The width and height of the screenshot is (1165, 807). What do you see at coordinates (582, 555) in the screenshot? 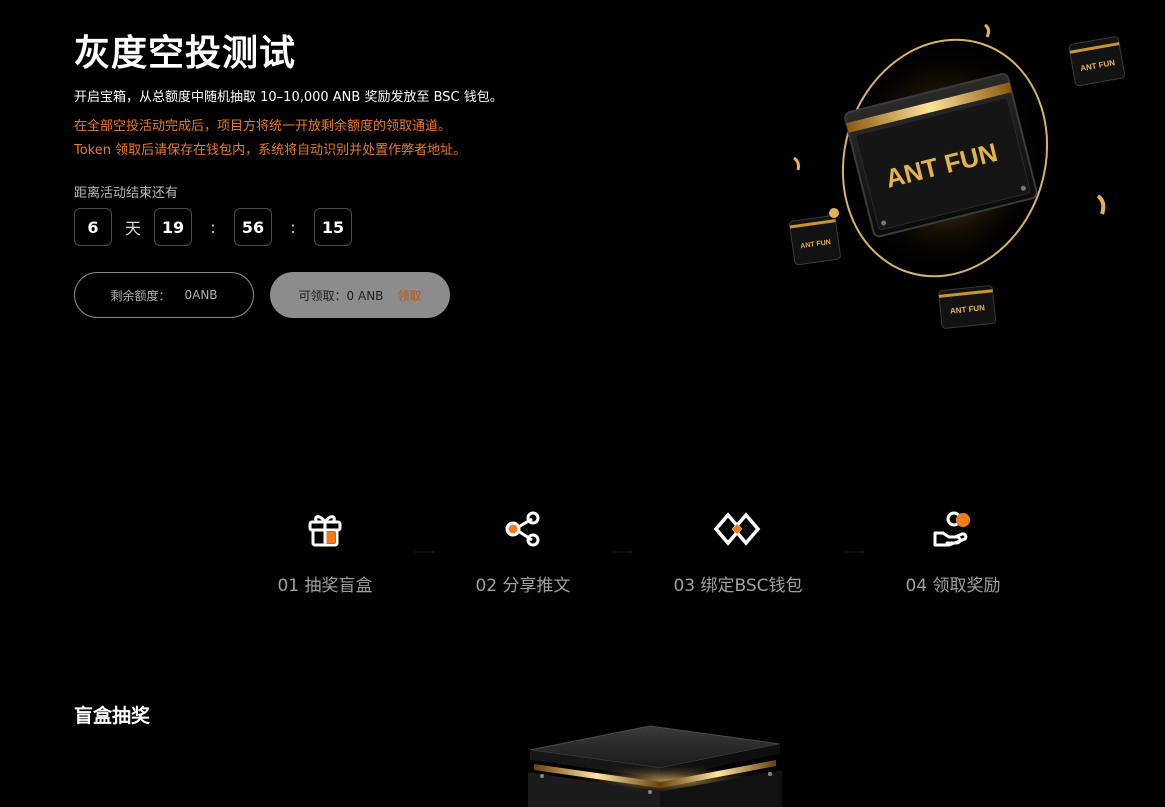
I see `steps-flow: 01 抽奖盲盒 02 分享推文 03 绑定BSC钱包 04 领取奖励` at bounding box center [582, 555].